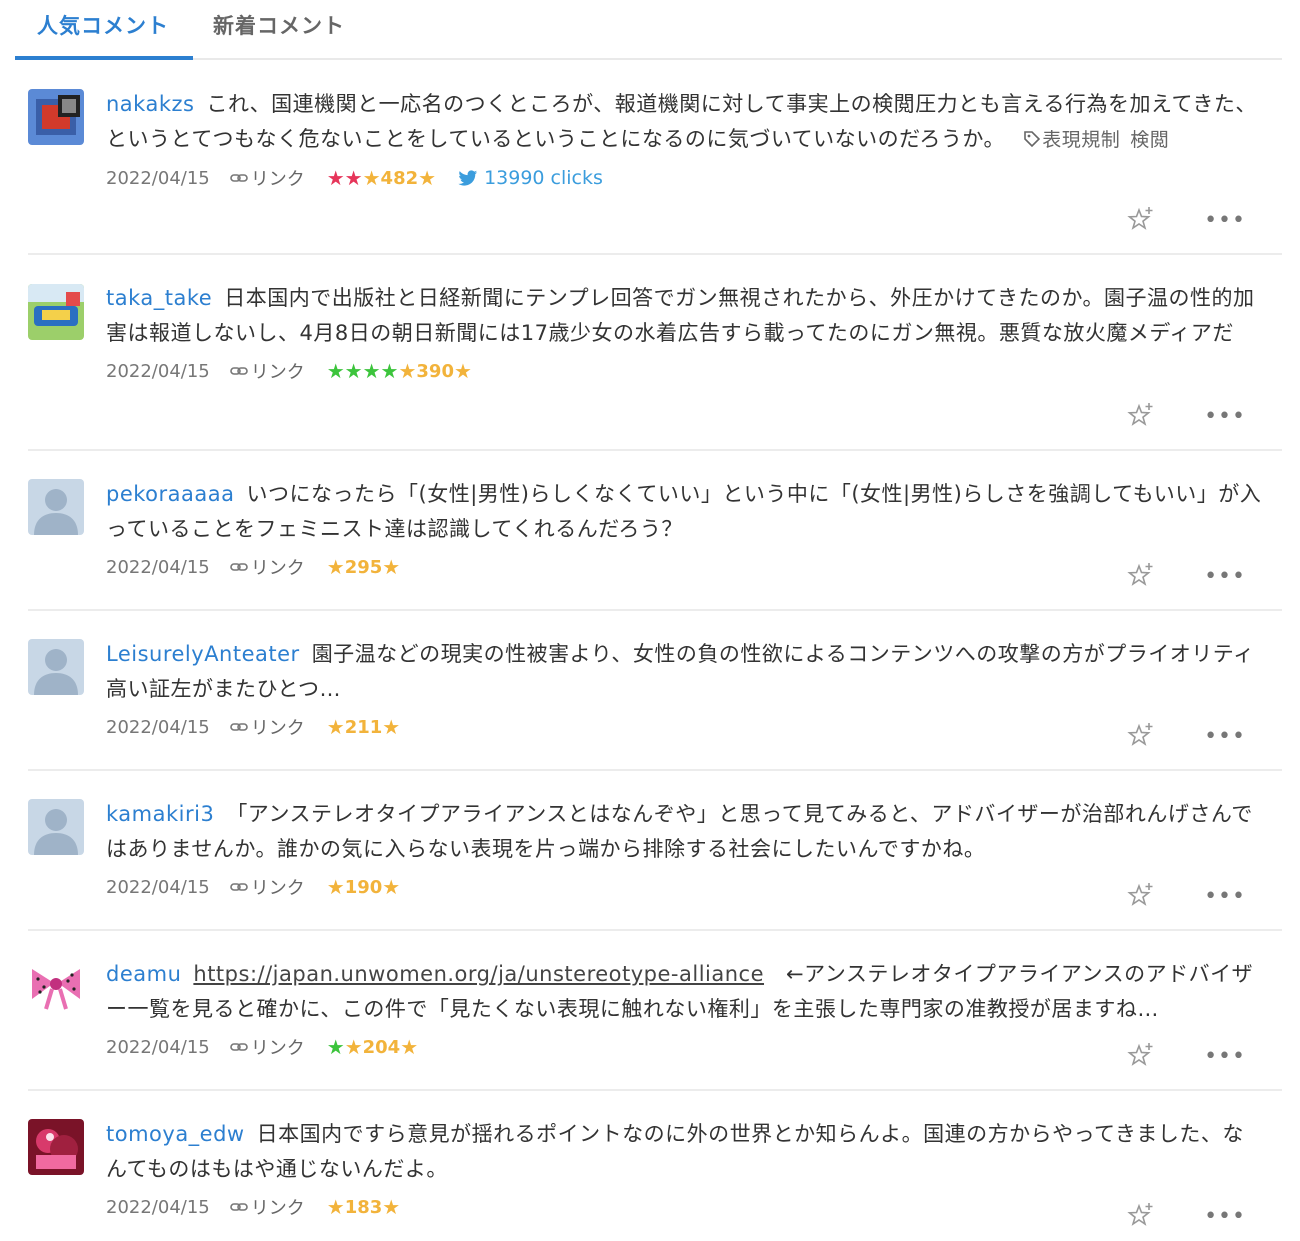 The height and width of the screenshot is (1241, 1300). Describe the element at coordinates (362, 371) in the screenshot. I see `green-stars: ★★★★` at that location.